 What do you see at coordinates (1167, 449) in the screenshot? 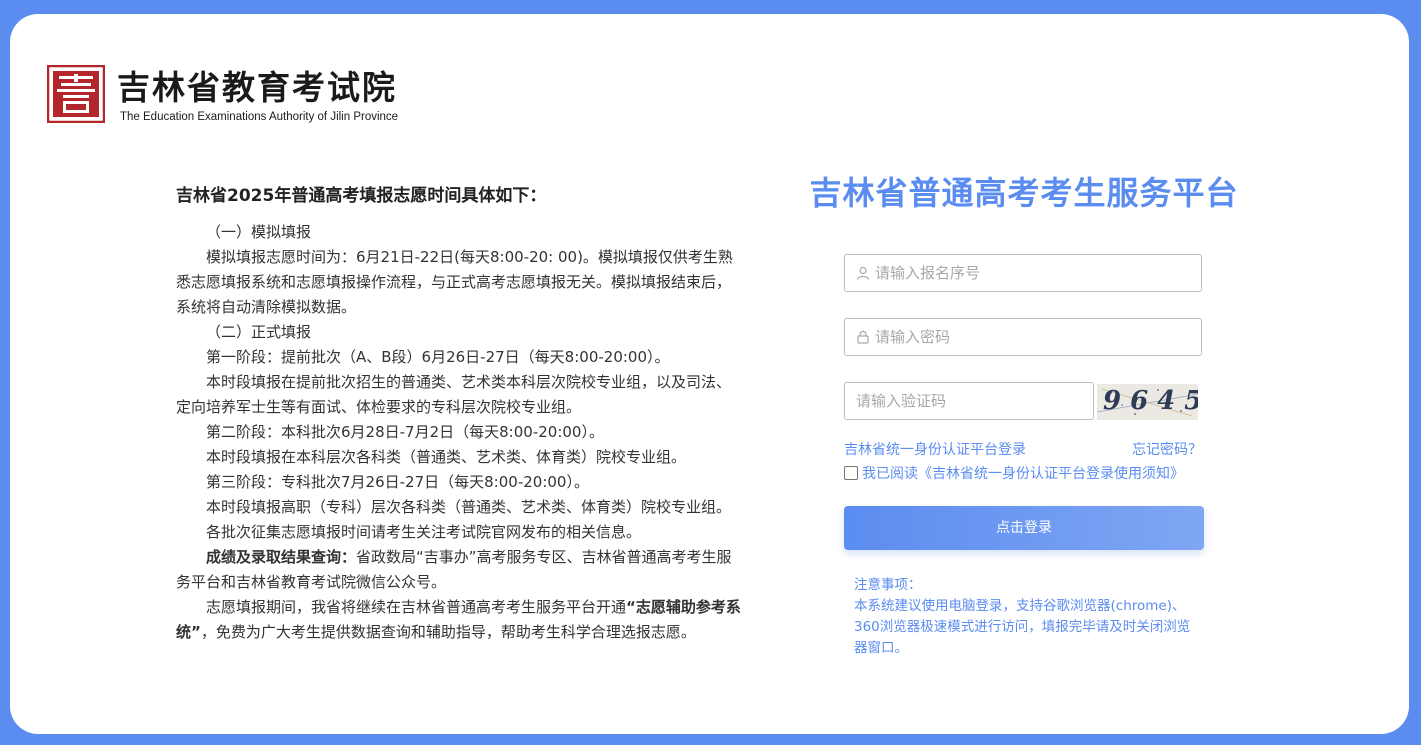
I see `forgot-password-link: 忘记密码？` at bounding box center [1167, 449].